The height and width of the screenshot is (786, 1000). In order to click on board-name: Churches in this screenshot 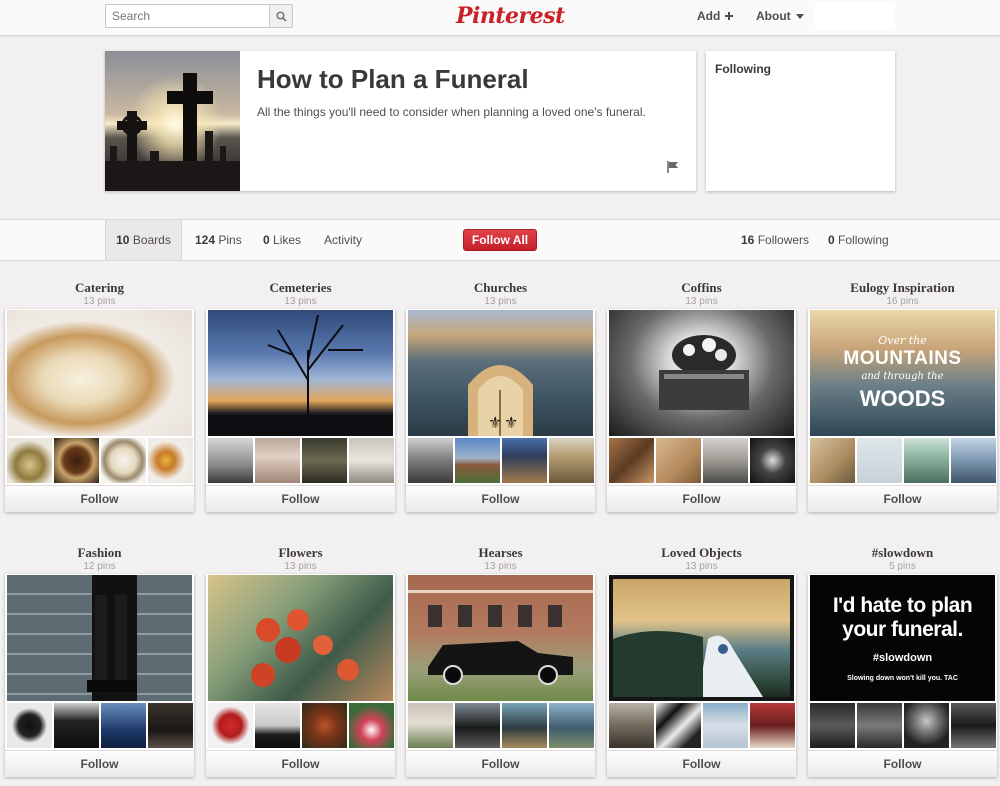, I will do `click(500, 288)`.